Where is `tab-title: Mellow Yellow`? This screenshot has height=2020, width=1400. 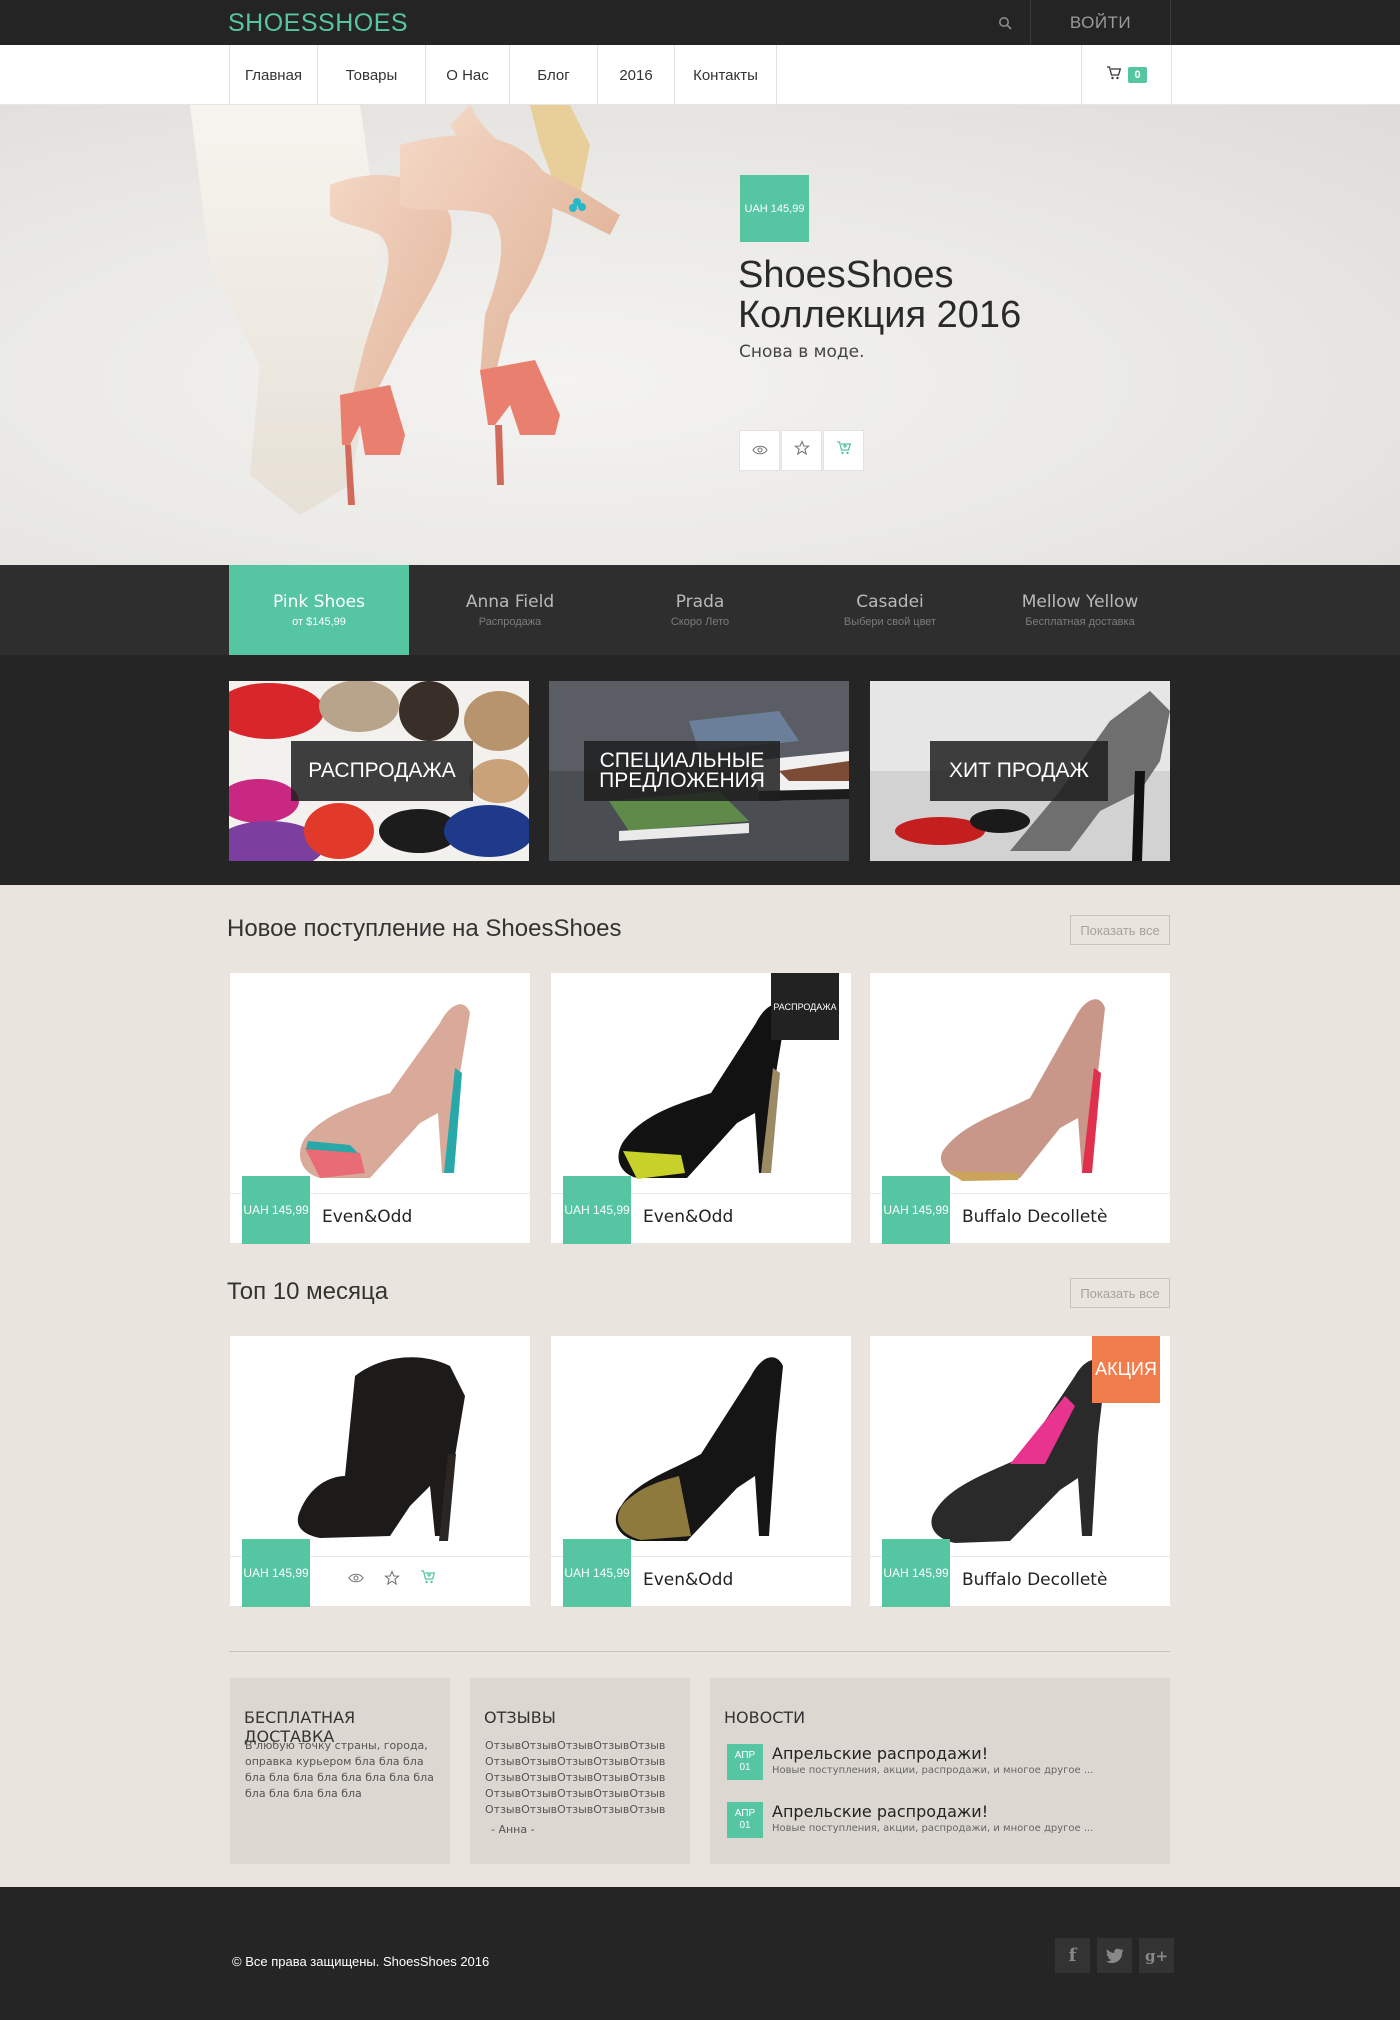
tab-title: Mellow Yellow is located at coordinates (1080, 602).